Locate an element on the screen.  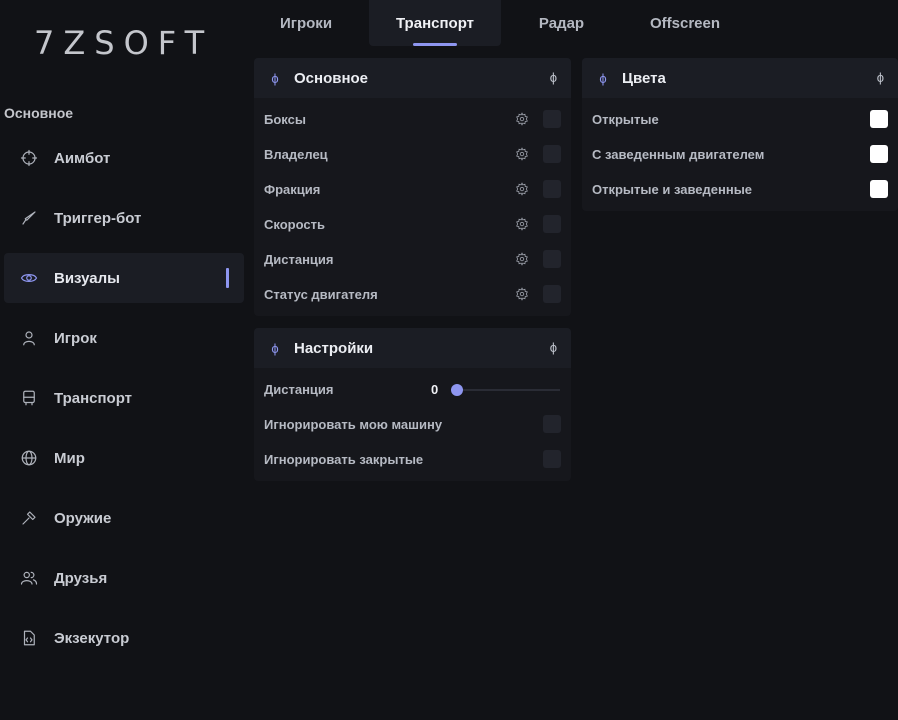
option-row: Игнорировать мою машину is located at coordinates (412, 424).